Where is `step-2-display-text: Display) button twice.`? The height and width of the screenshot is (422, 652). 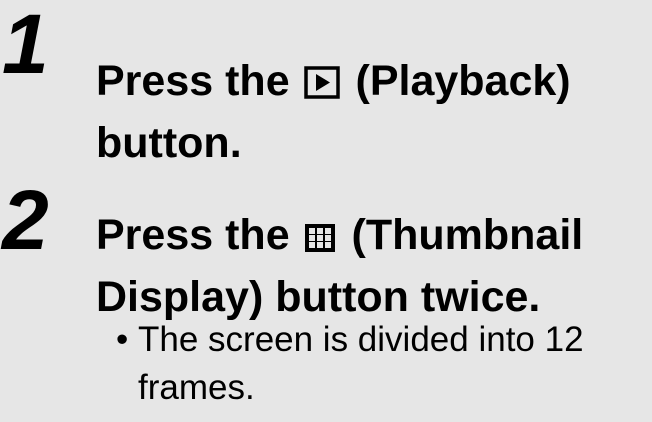 step-2-display-text: Display) button twice. is located at coordinates (318, 297).